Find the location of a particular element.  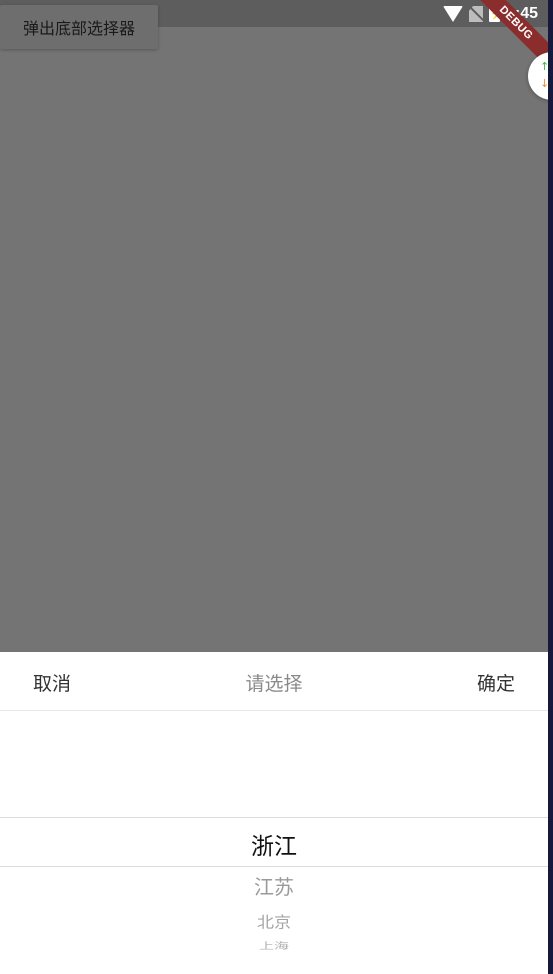

picker-title: 请选择 is located at coordinates (274, 684).